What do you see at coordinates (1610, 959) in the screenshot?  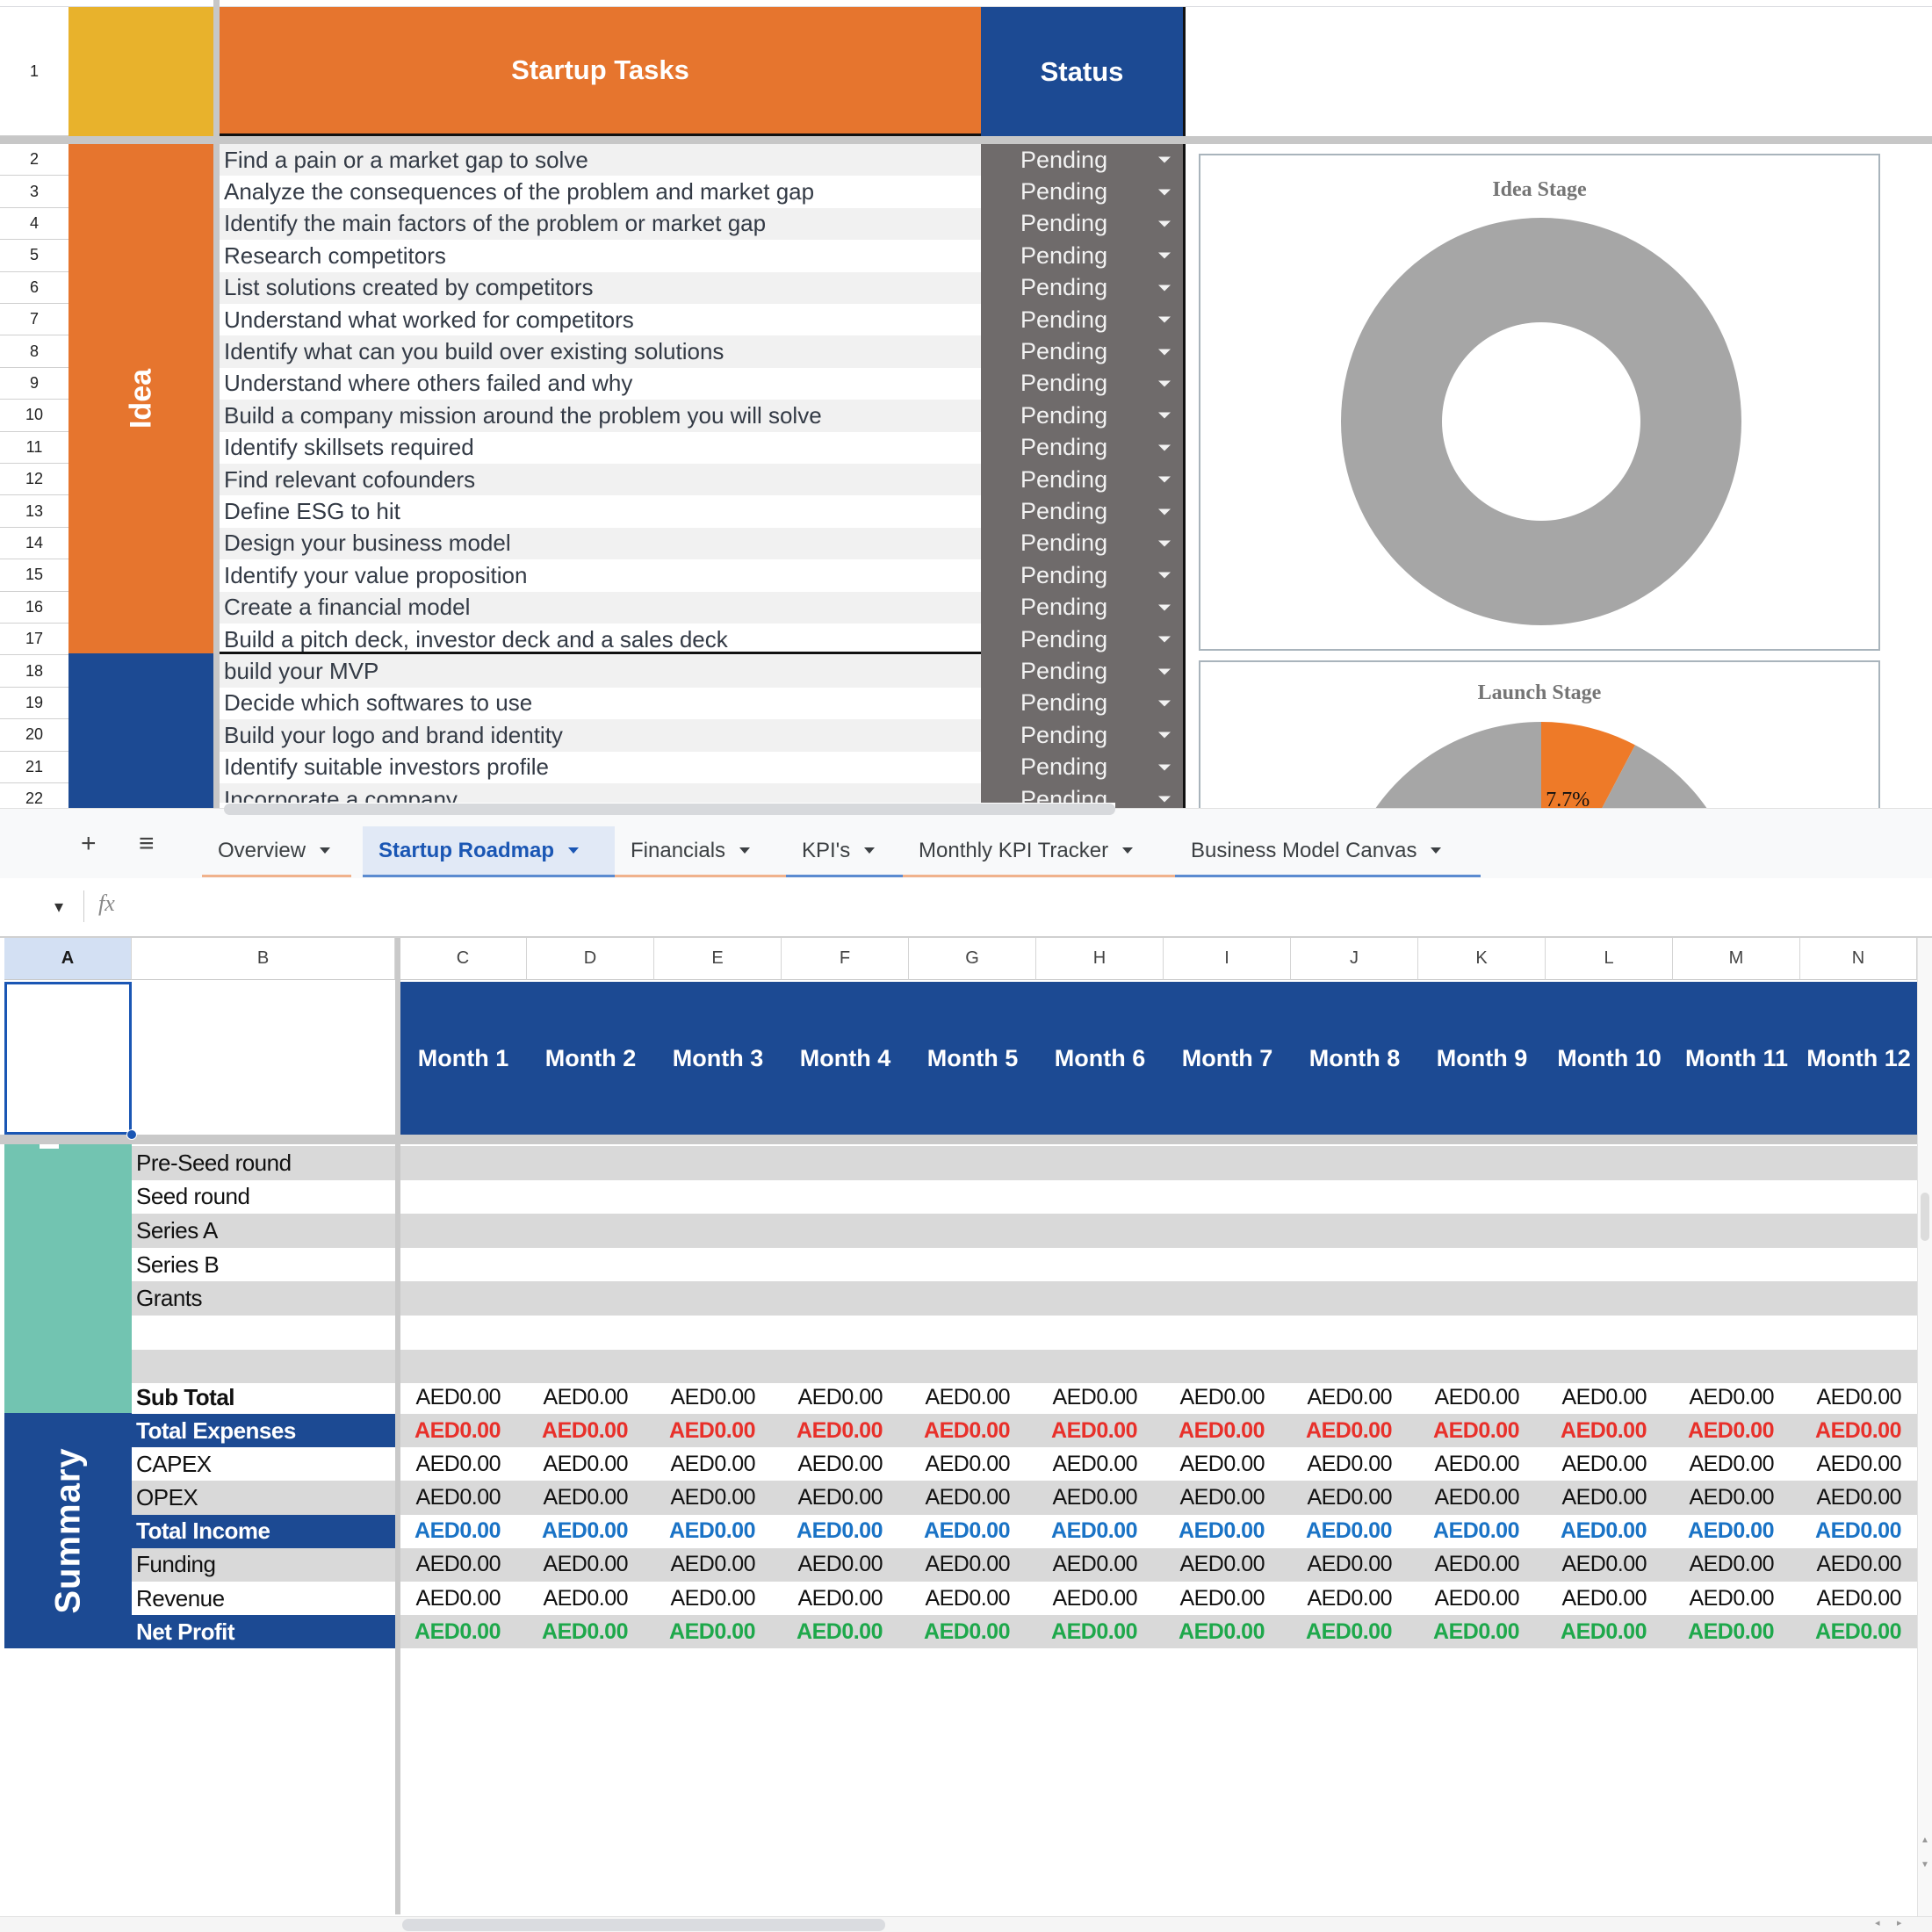 I see `column-header: L` at bounding box center [1610, 959].